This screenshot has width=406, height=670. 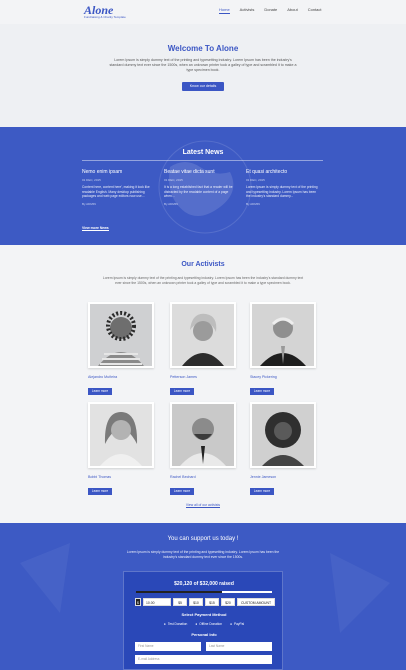 I want to click on main-nav: Home Activists Donate About Contact, so click(x=270, y=10).